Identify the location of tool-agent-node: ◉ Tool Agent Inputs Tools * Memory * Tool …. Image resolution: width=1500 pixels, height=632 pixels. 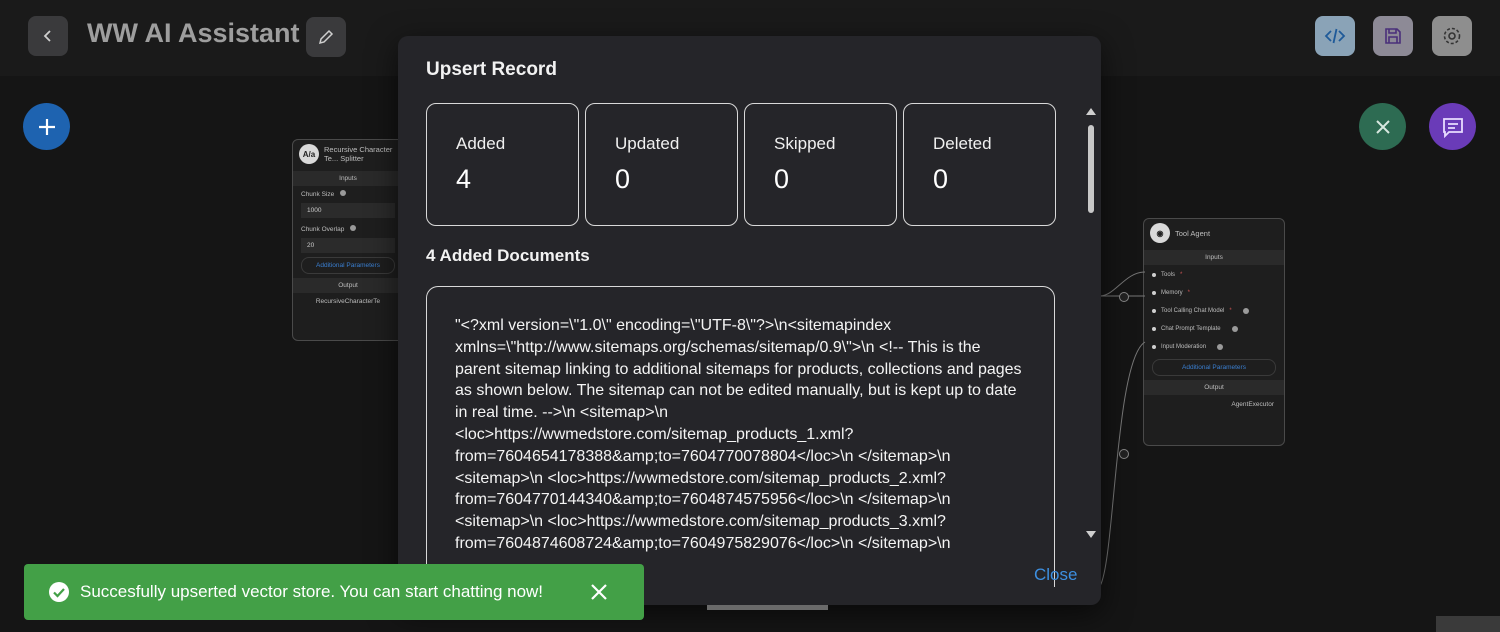
(1214, 332).